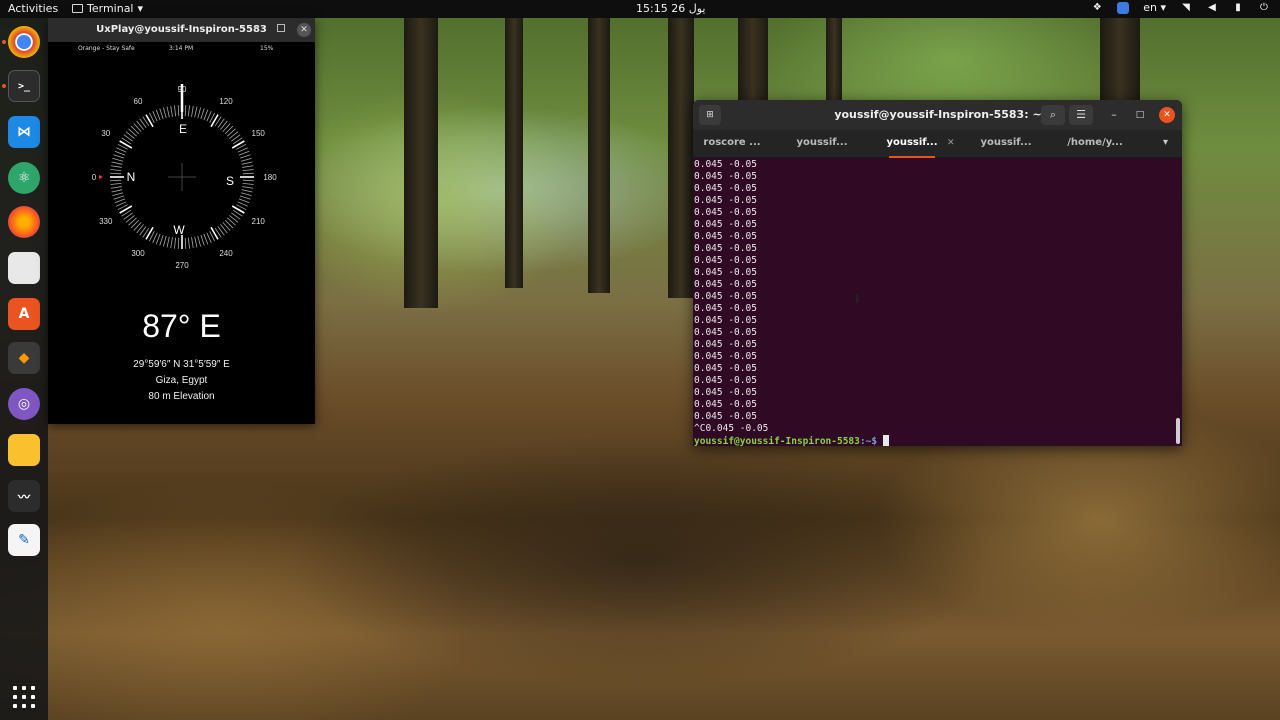 Image resolution: width=1280 pixels, height=720 pixels. What do you see at coordinates (106, 221) in the screenshot?
I see `compass-degree-label: 330` at bounding box center [106, 221].